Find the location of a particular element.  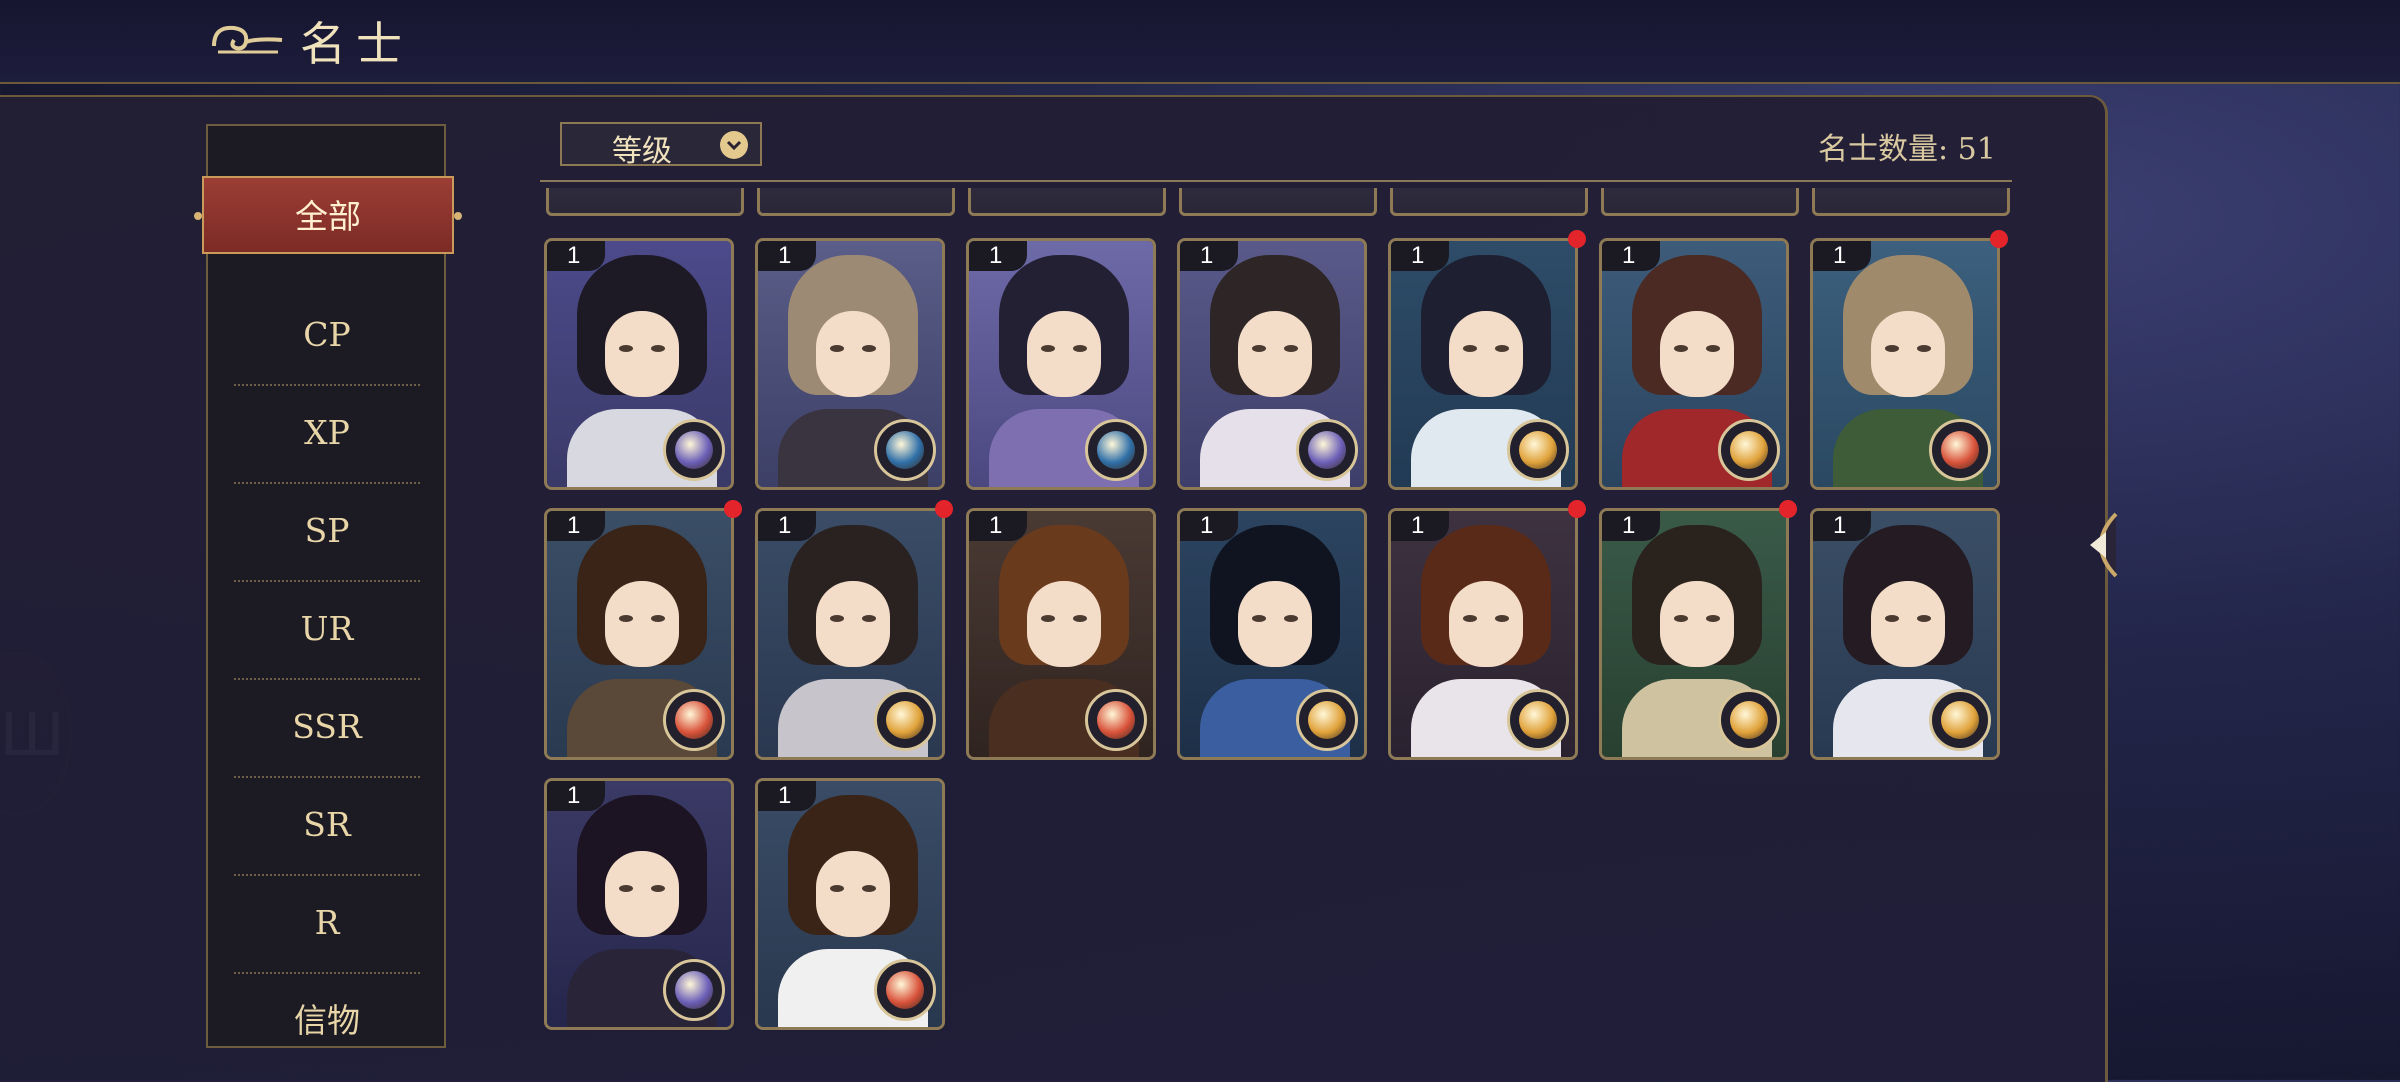

filter-ssr: SSR is located at coordinates (327, 728).